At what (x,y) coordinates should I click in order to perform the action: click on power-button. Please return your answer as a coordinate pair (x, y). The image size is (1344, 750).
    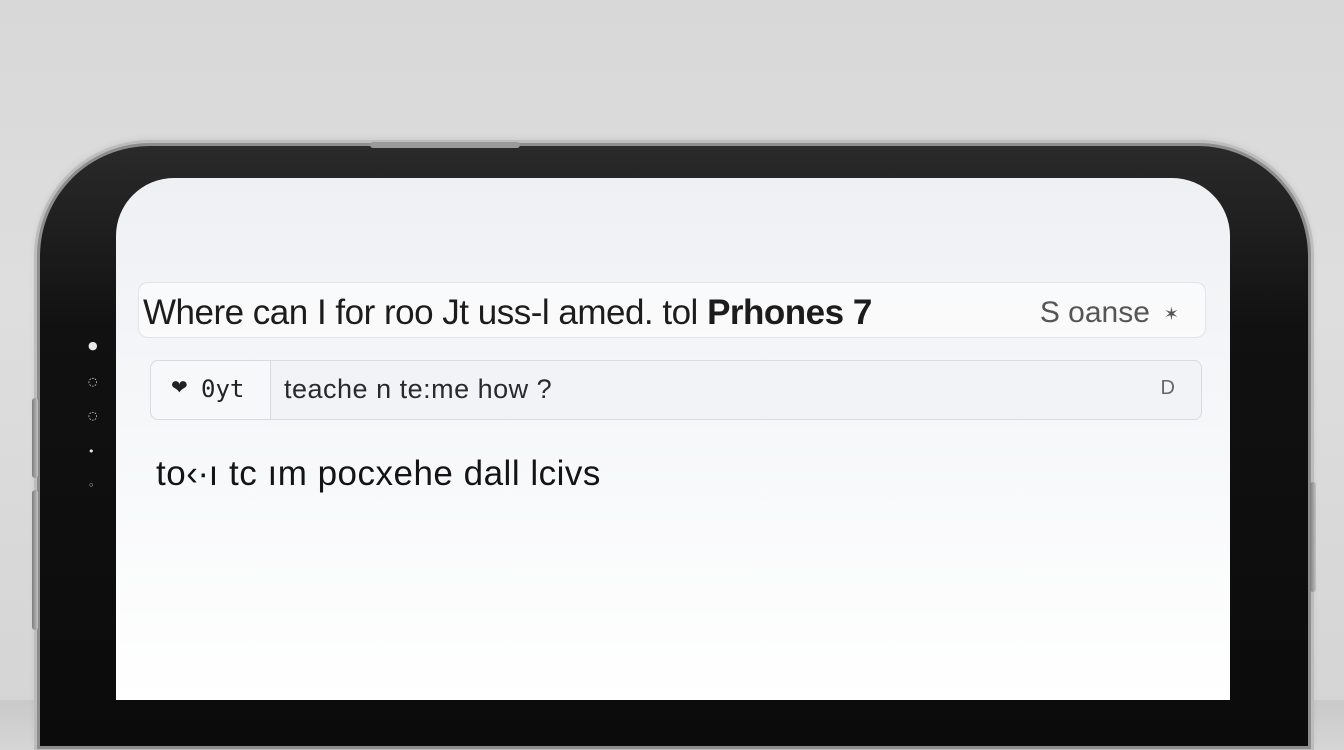
    Looking at the image, I should click on (1313, 537).